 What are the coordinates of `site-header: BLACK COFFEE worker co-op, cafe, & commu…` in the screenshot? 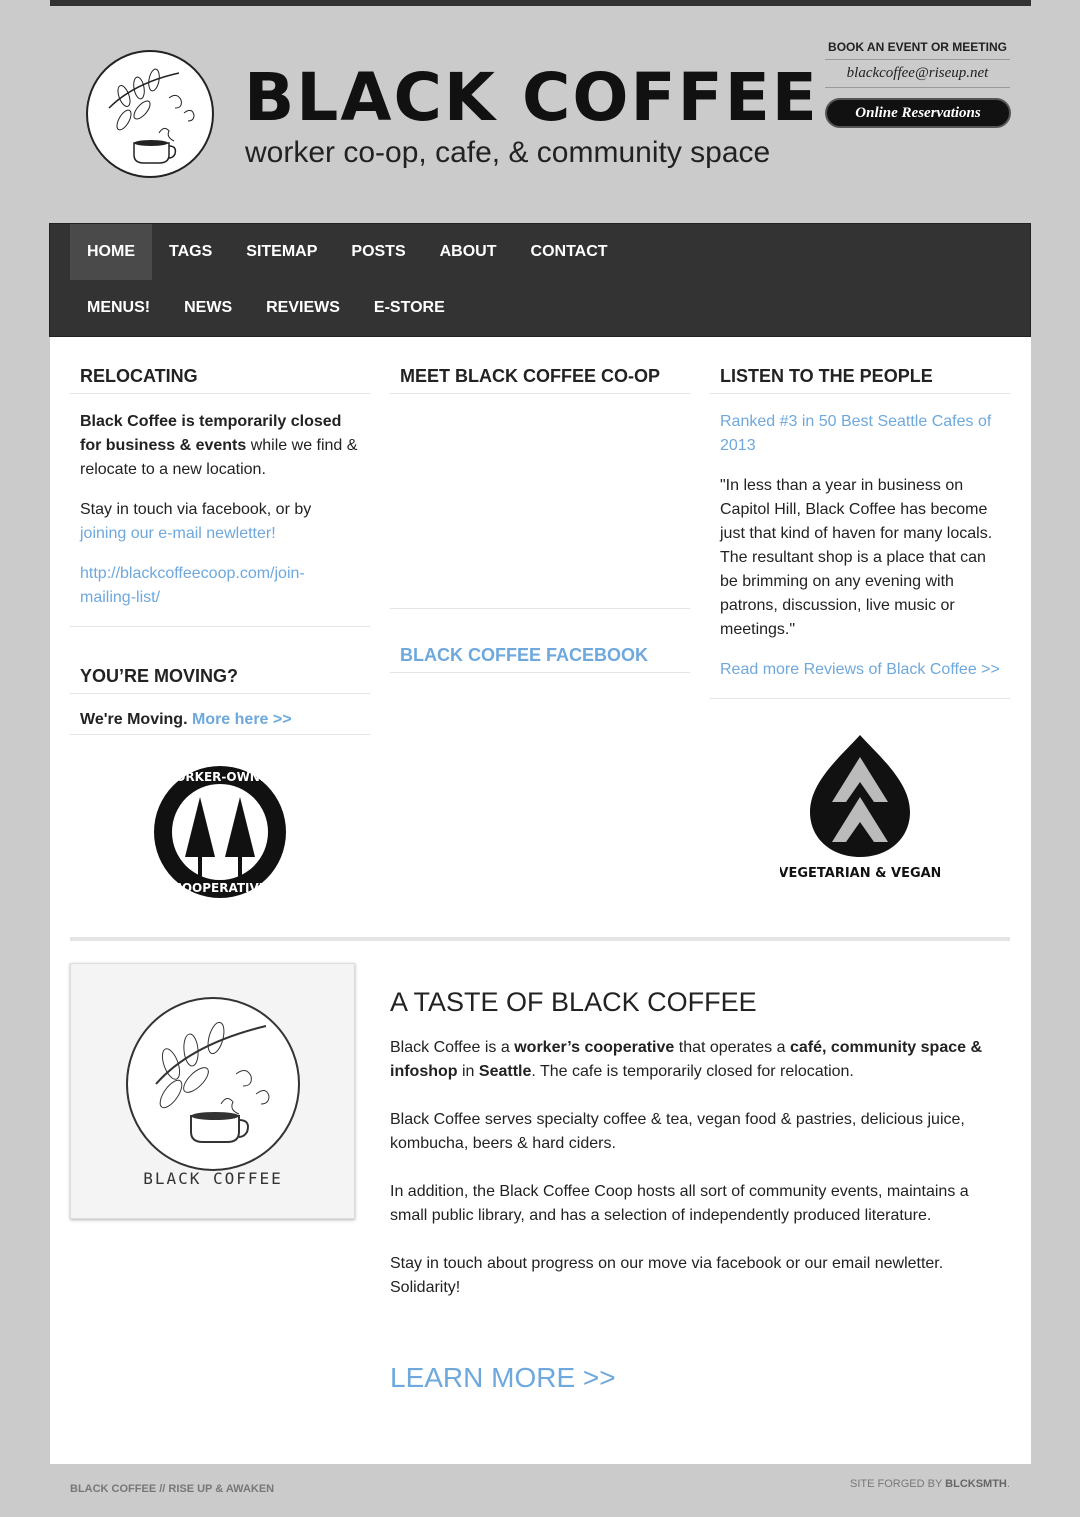 It's located at (540, 115).